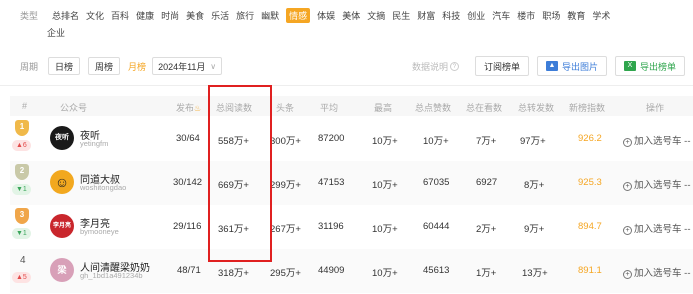  I want to click on avatar: 李月亮, so click(62, 226).